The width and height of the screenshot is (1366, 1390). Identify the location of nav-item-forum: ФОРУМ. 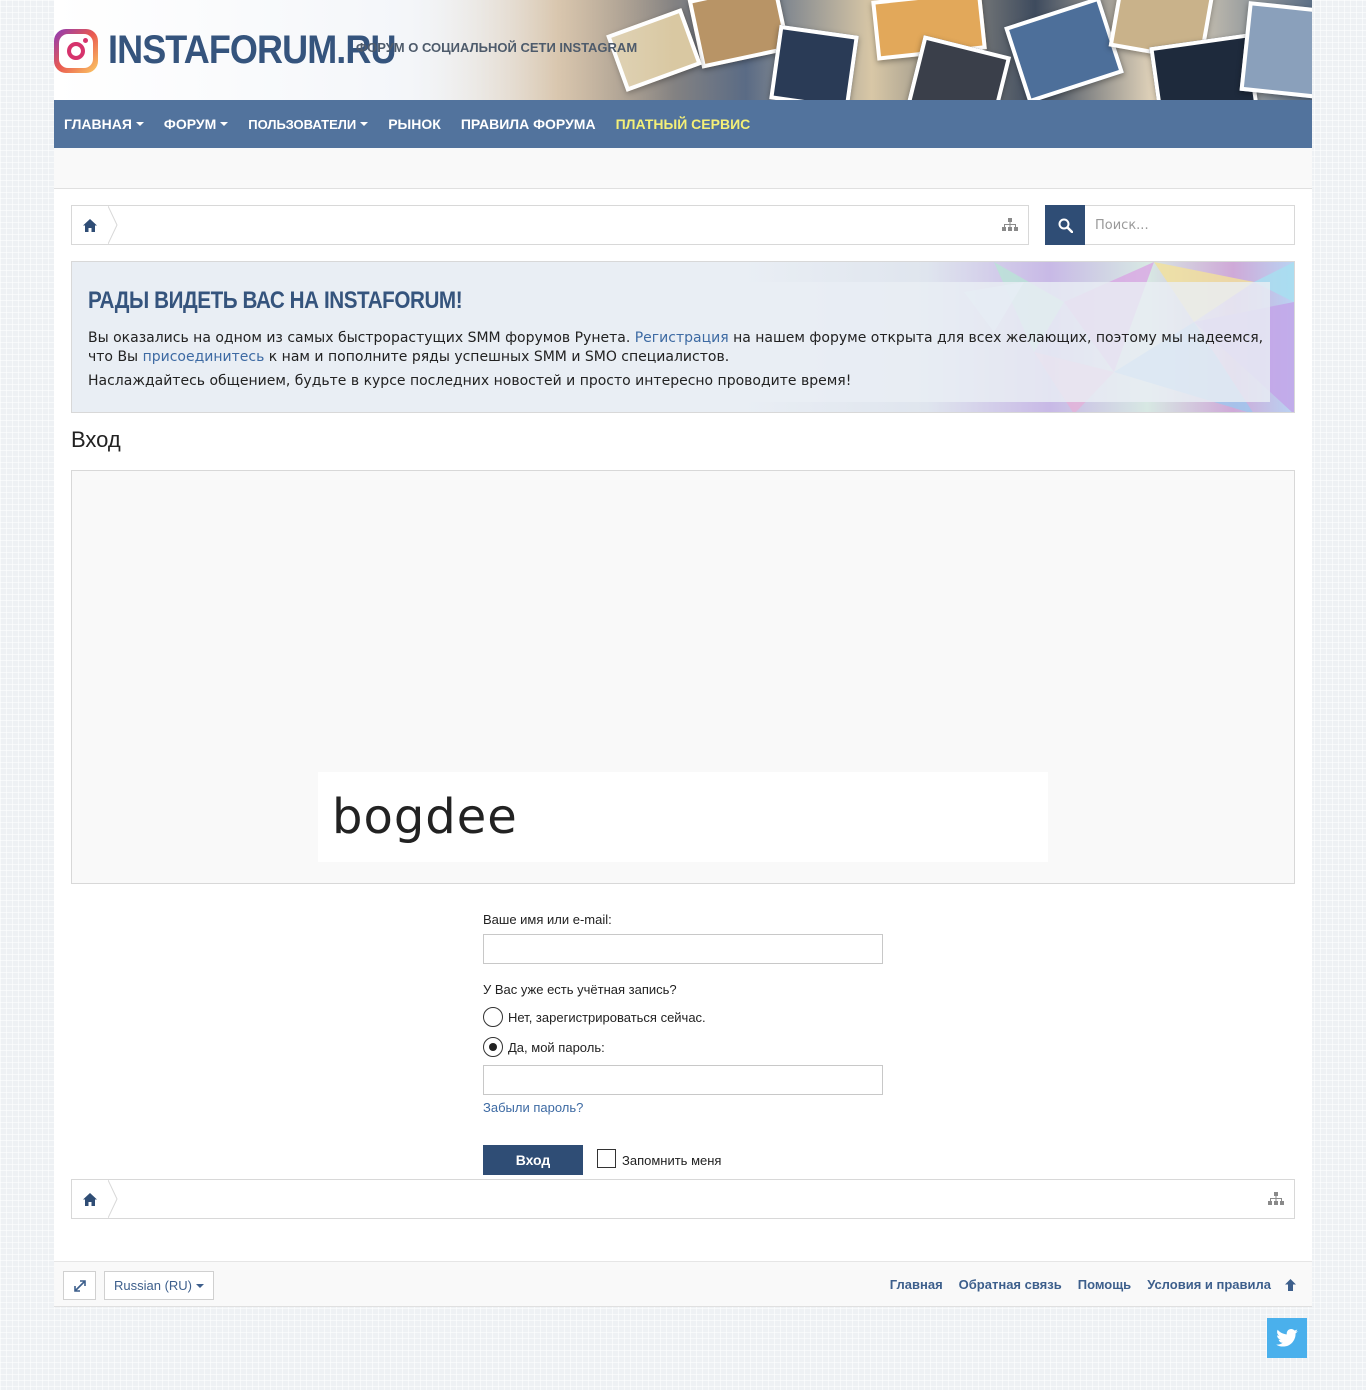
(196, 124).